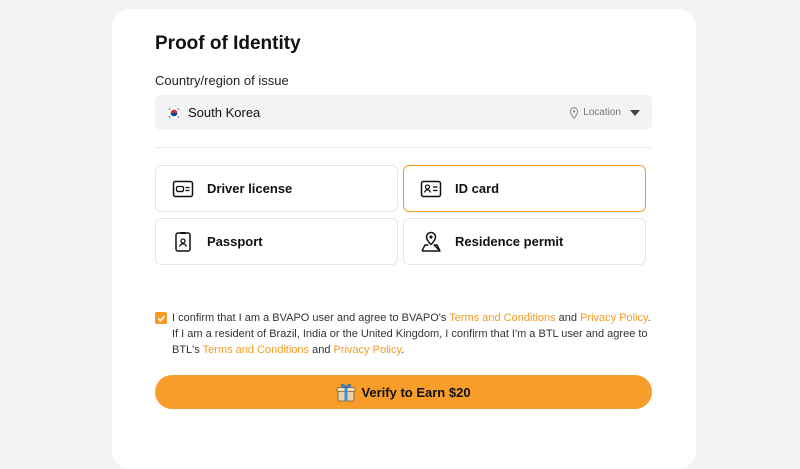  I want to click on terms-link-bvapo: Terms and Conditions, so click(502, 318).